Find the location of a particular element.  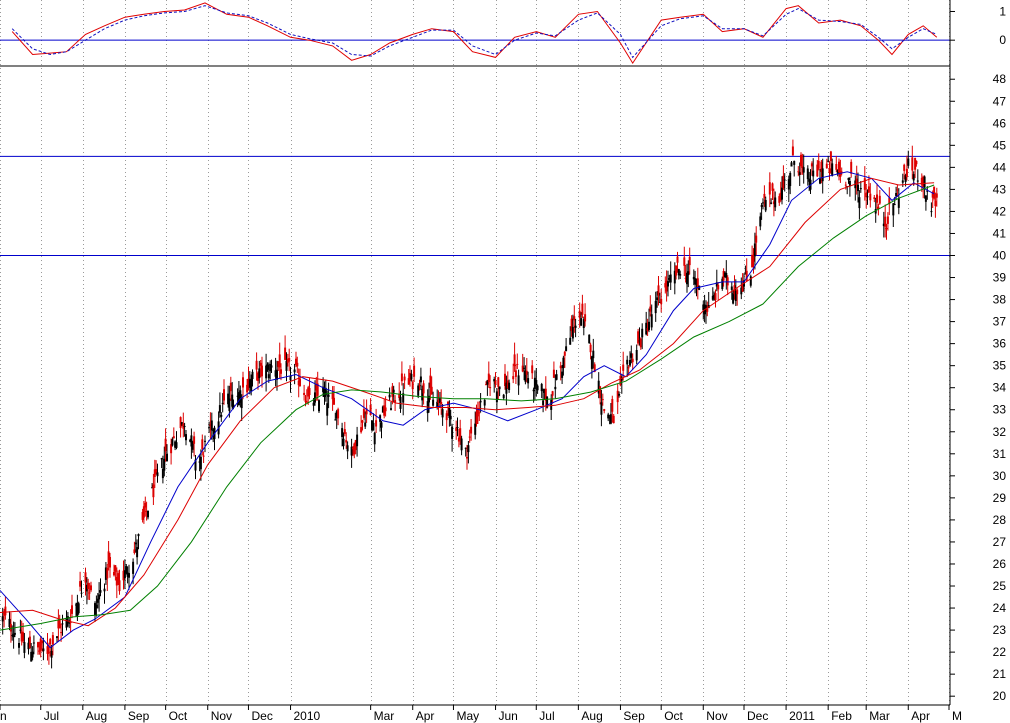

x-tick-label: Aug is located at coordinates (591, 716).